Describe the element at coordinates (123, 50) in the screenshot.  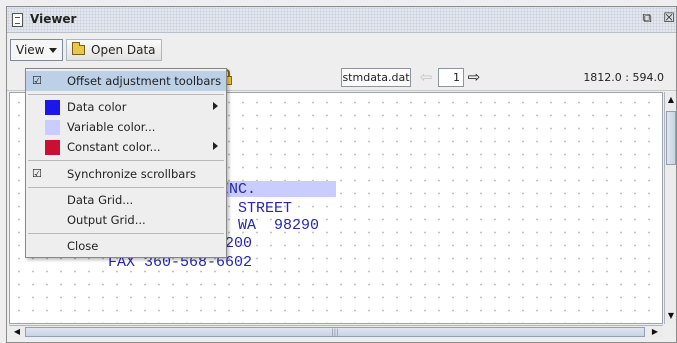
I see `open-data-label: Open Data` at that location.